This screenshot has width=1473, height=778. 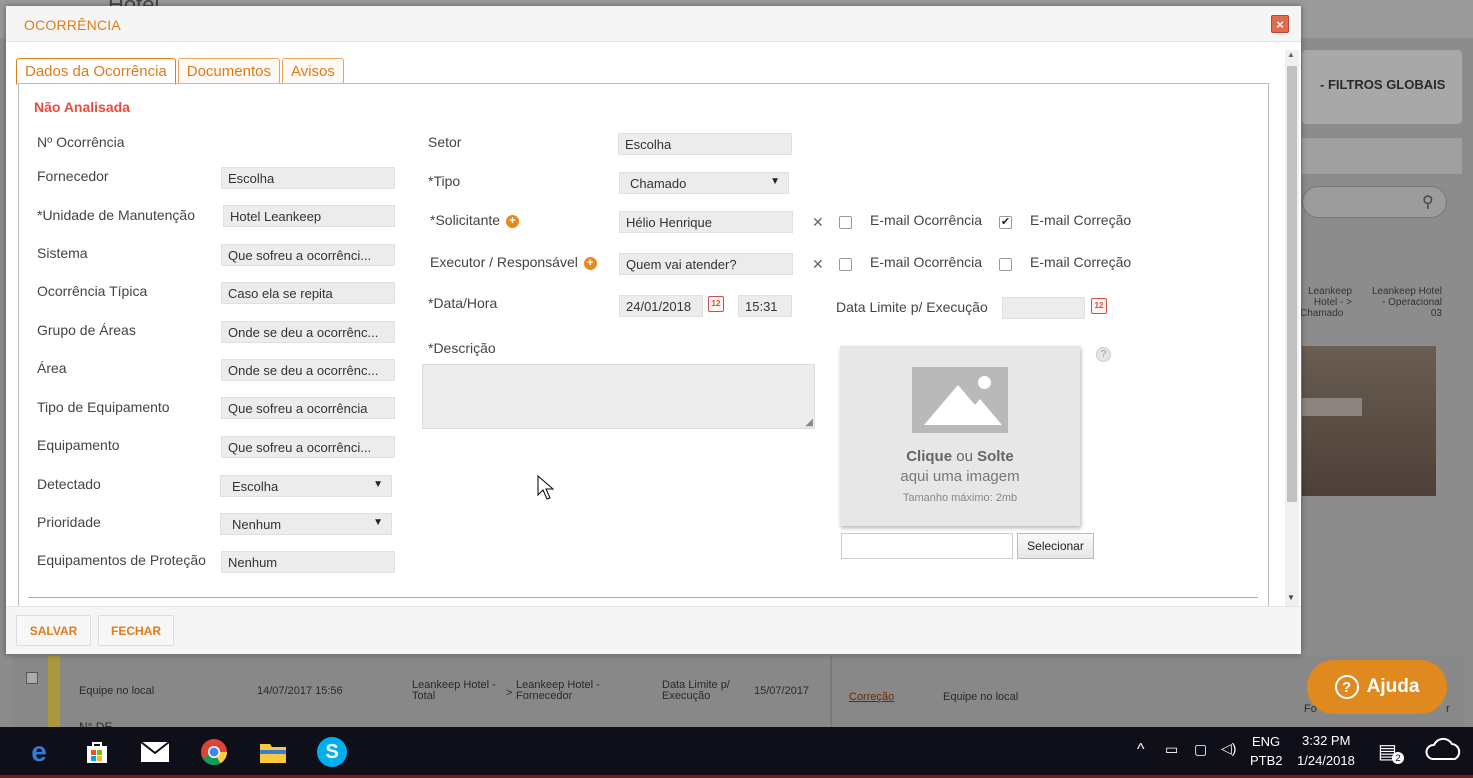 What do you see at coordinates (306, 486) in the screenshot?
I see `detectado-select: Escolha ▼` at bounding box center [306, 486].